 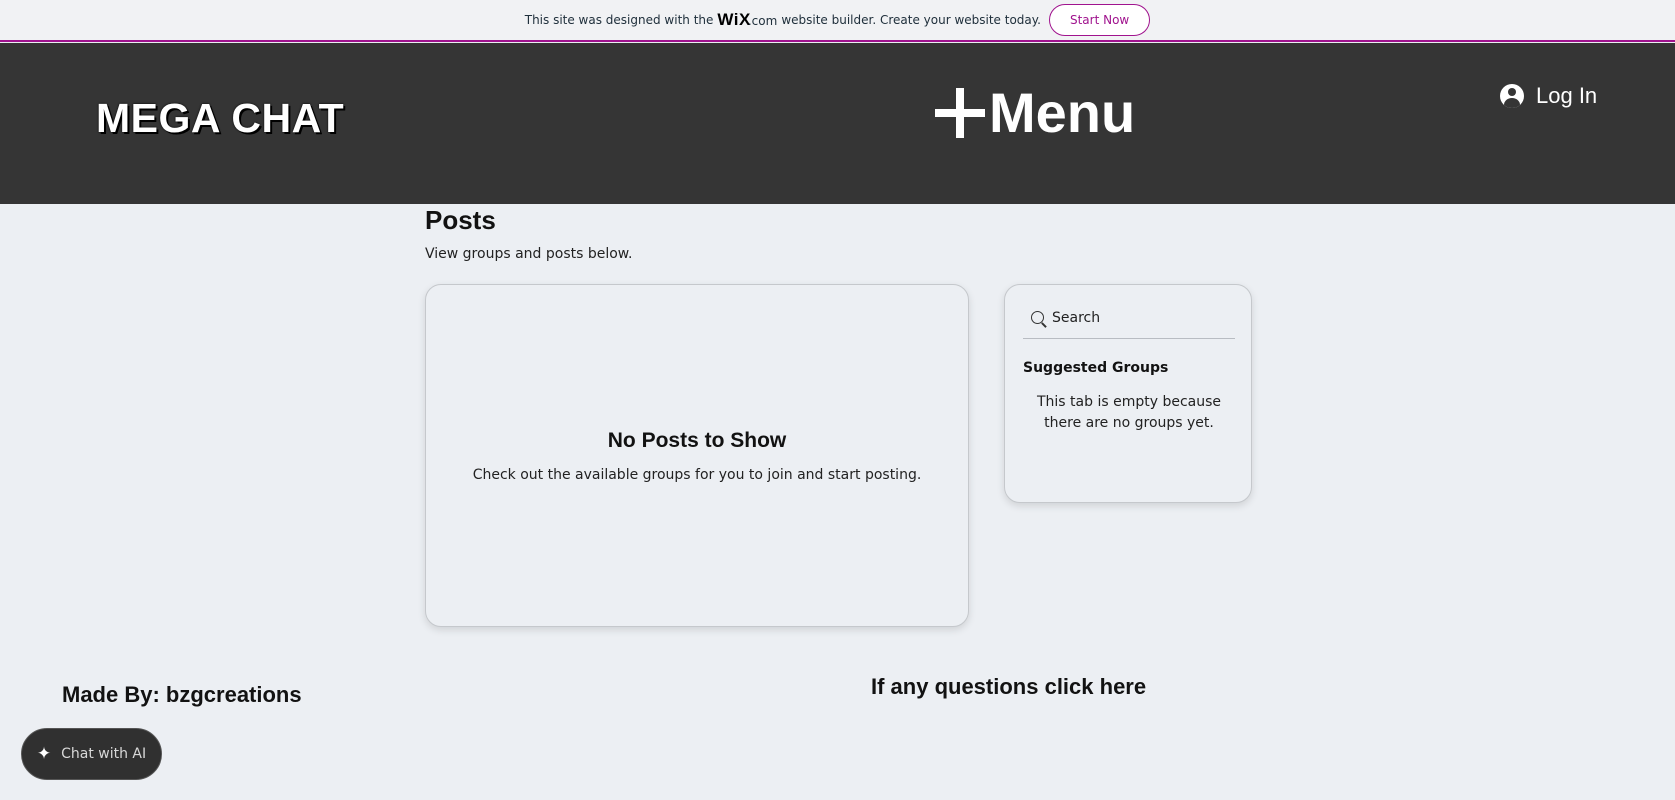 What do you see at coordinates (529, 254) in the screenshot?
I see `page-subtitle: View groups and posts below.` at bounding box center [529, 254].